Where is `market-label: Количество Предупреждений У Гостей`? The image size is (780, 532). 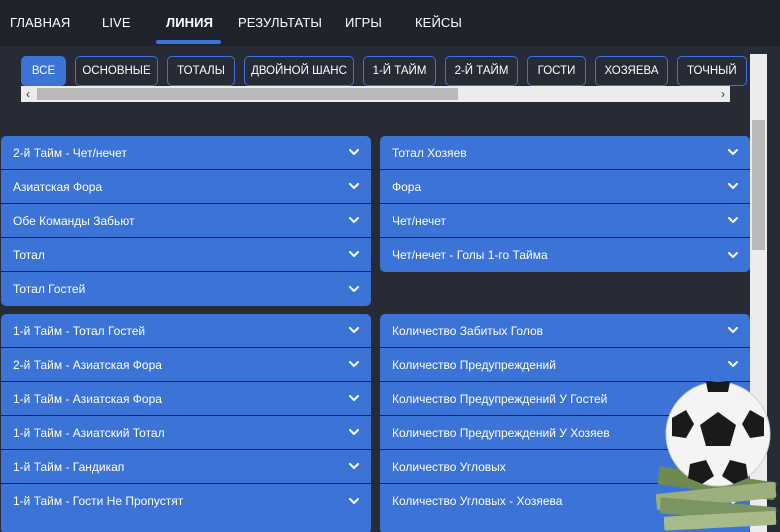 market-label: Количество Предупреждений У Гостей is located at coordinates (500, 398).